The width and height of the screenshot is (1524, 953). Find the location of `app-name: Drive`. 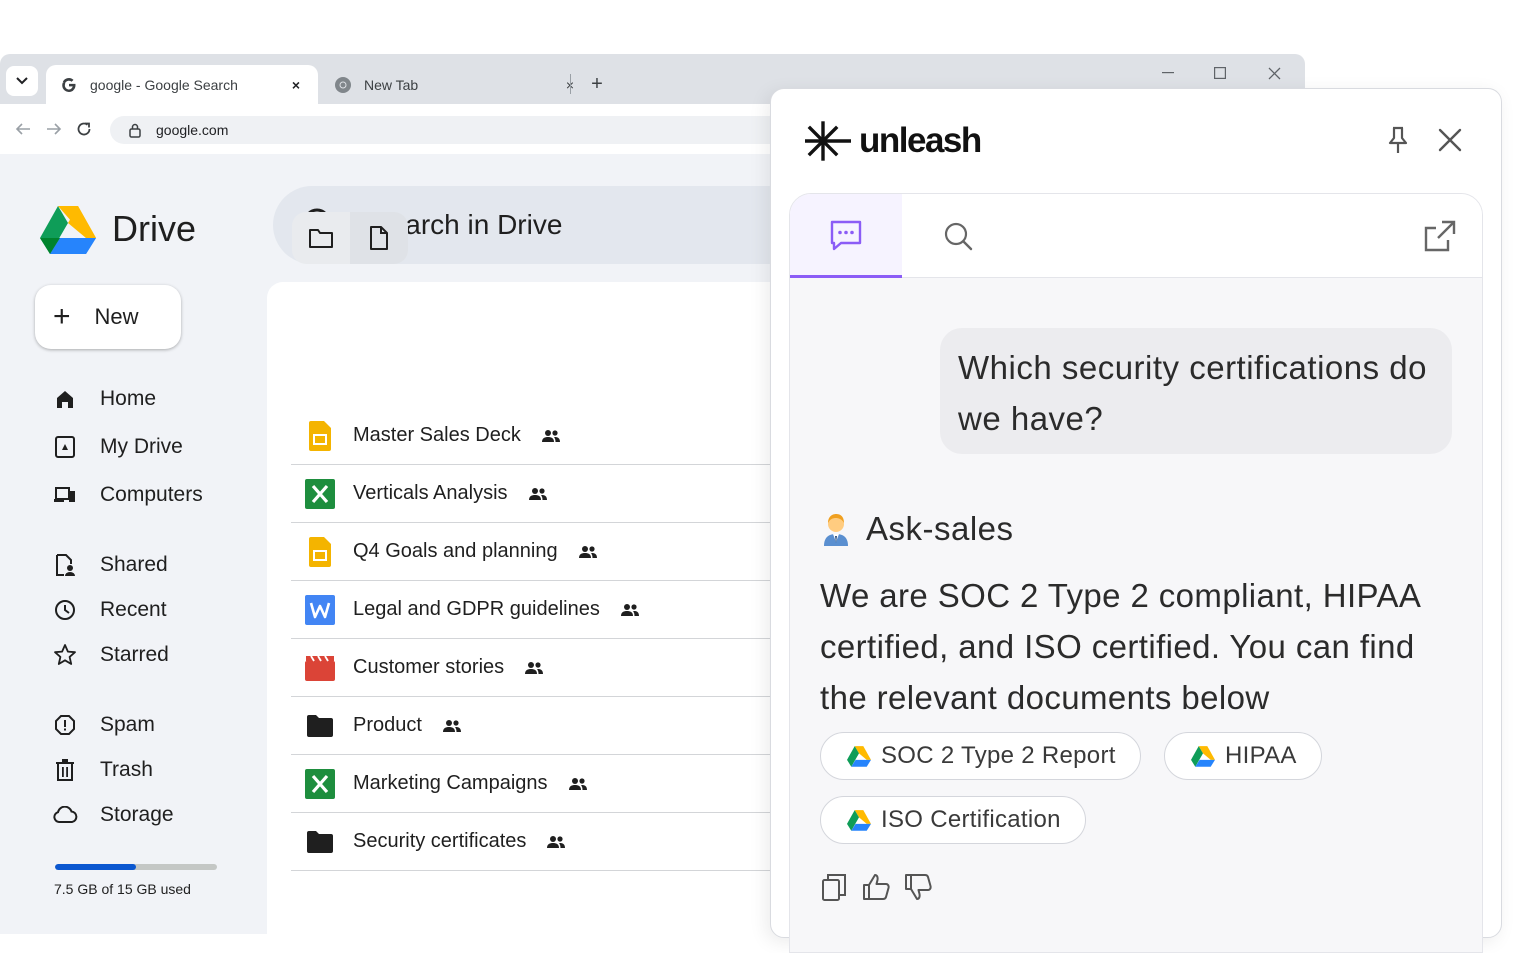

app-name: Drive is located at coordinates (154, 228).